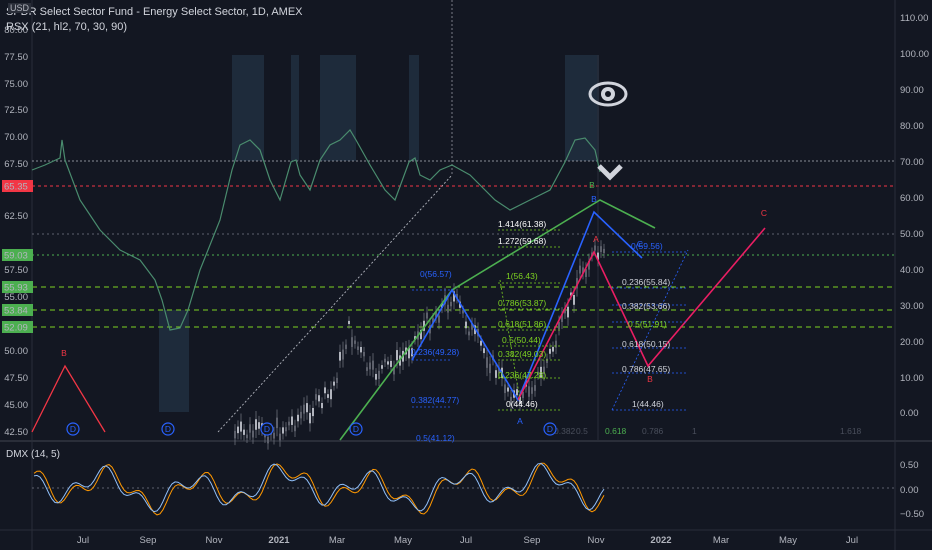 The height and width of the screenshot is (550, 932). Describe the element at coordinates (16, 270) in the screenshot. I see `price-tick-label: 57.50` at that location.